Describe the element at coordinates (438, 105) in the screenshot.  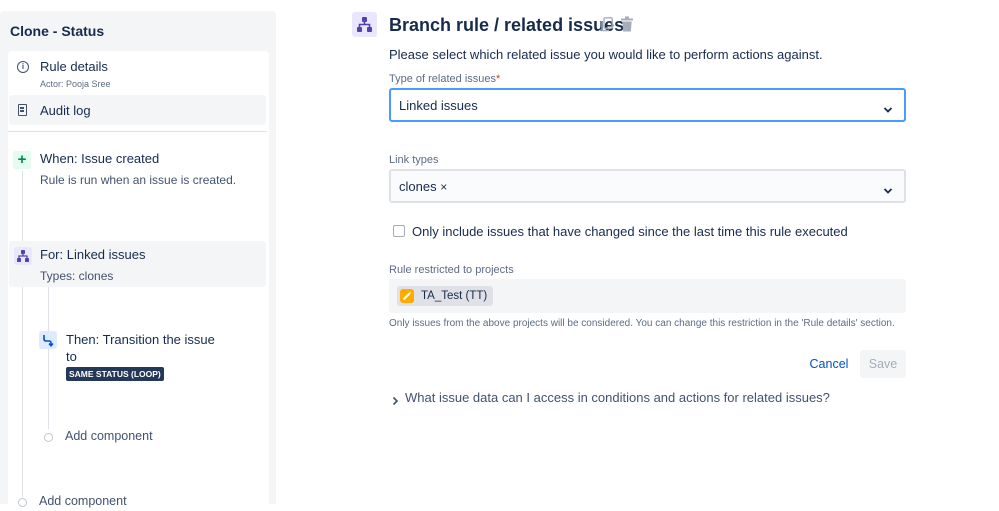
I see `related-issue-type-value: Linked issues` at that location.